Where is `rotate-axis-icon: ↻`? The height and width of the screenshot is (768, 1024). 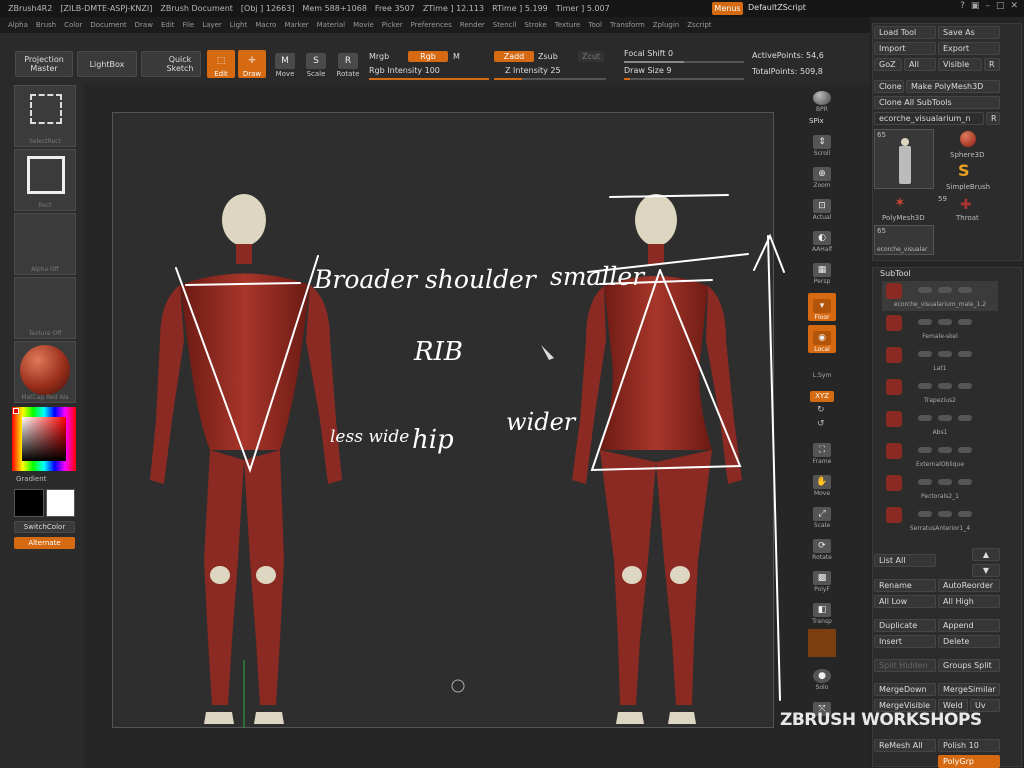 rotate-axis-icon: ↻ is located at coordinates (821, 410).